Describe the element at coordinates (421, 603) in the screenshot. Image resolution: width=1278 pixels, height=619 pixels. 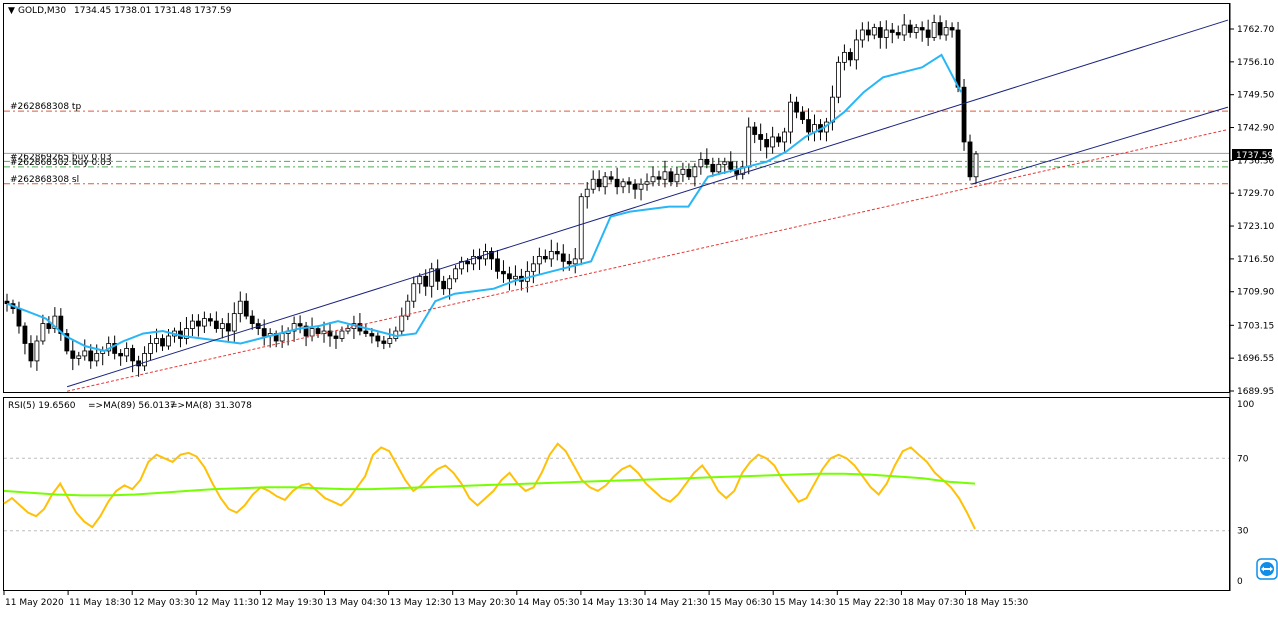
I see `time-label: 13 May 12:30` at that location.